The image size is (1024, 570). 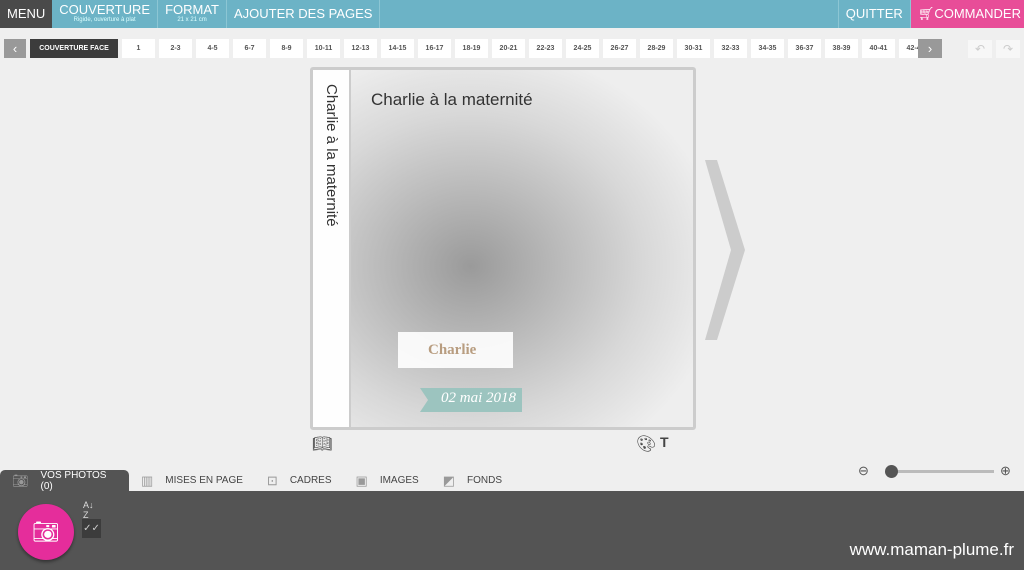 I want to click on add-pages-button: AJOUTER DES PAGES, so click(x=304, y=14).